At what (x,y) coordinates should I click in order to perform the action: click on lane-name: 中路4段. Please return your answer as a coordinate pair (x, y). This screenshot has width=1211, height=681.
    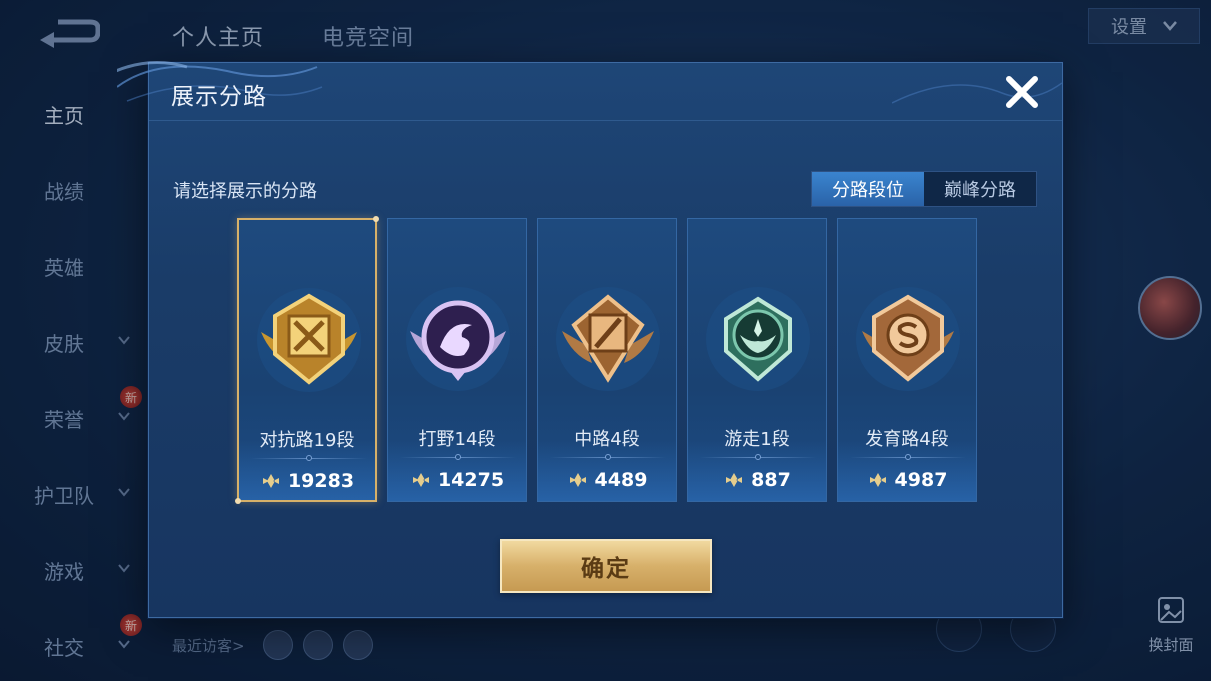
    Looking at the image, I should click on (607, 439).